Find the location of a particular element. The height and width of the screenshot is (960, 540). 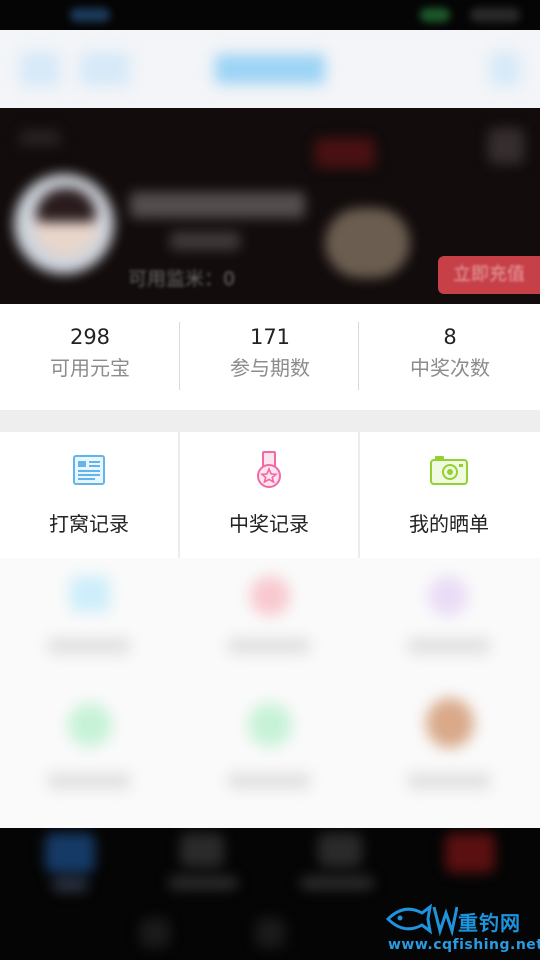

stat-yuanbao: 298 可用元宝 is located at coordinates (90, 357).